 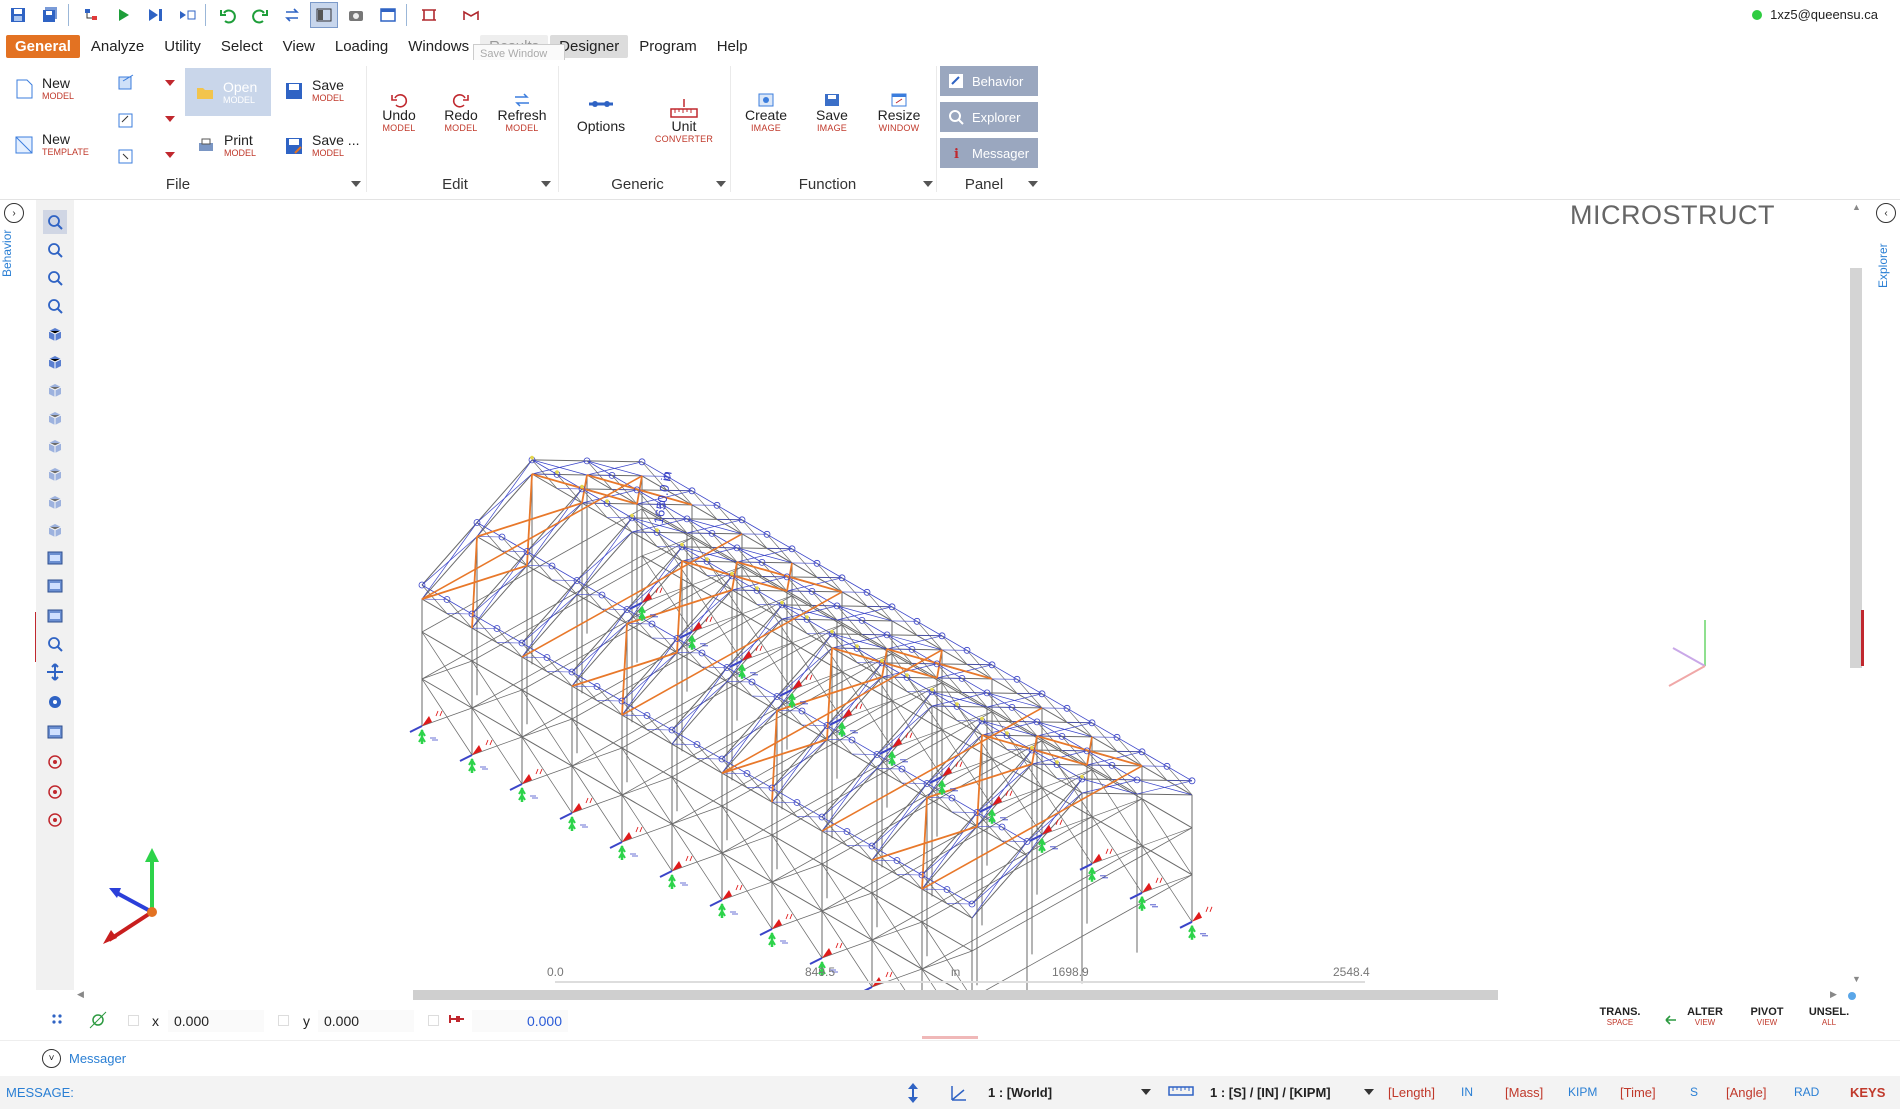 What do you see at coordinates (299, 46) in the screenshot?
I see `menu-view: View` at bounding box center [299, 46].